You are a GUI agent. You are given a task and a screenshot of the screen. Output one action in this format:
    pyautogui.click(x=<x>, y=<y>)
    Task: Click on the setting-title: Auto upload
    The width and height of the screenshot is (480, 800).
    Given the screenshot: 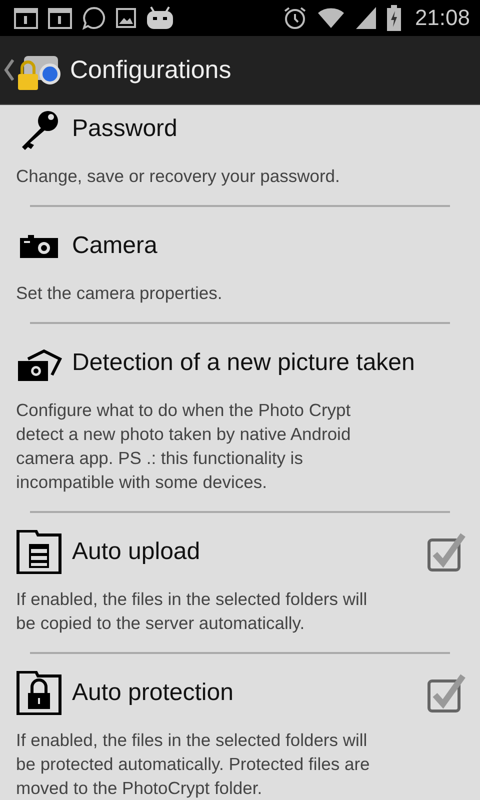 What is the action you would take?
    pyautogui.click(x=244, y=552)
    